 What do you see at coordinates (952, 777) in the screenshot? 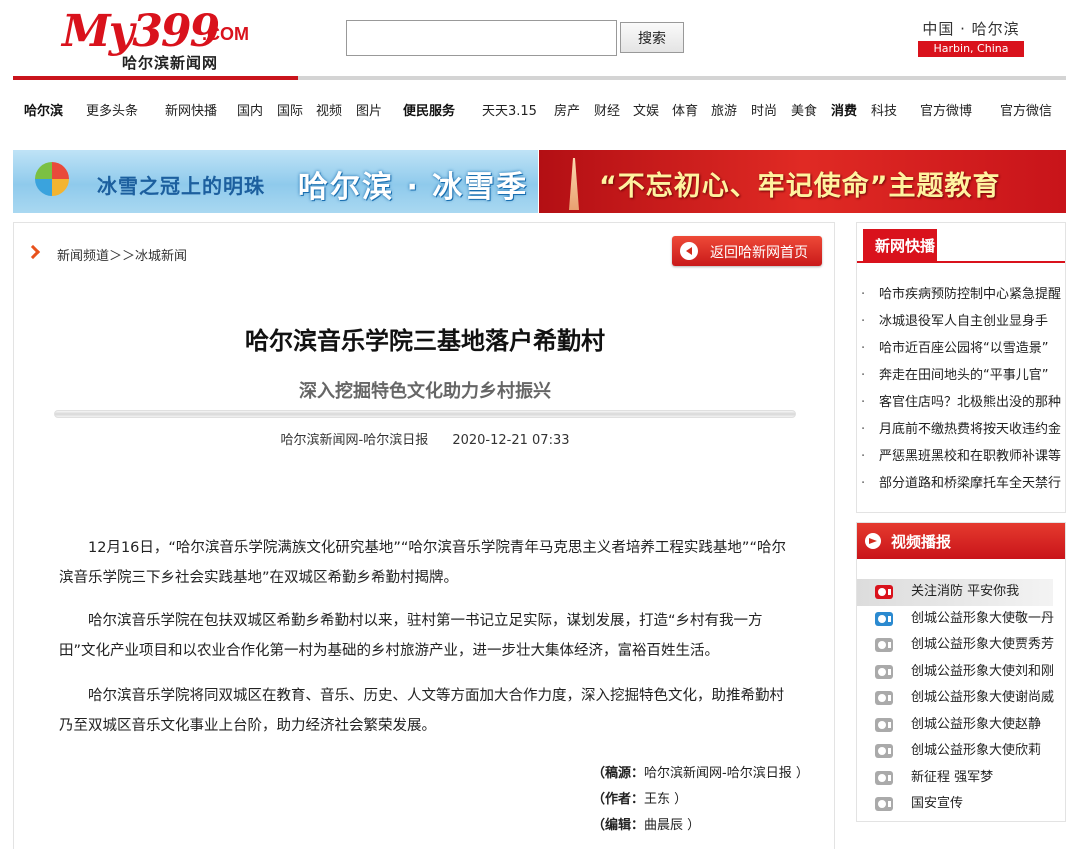
I see `video-item-label: 新征程 强军梦` at bounding box center [952, 777].